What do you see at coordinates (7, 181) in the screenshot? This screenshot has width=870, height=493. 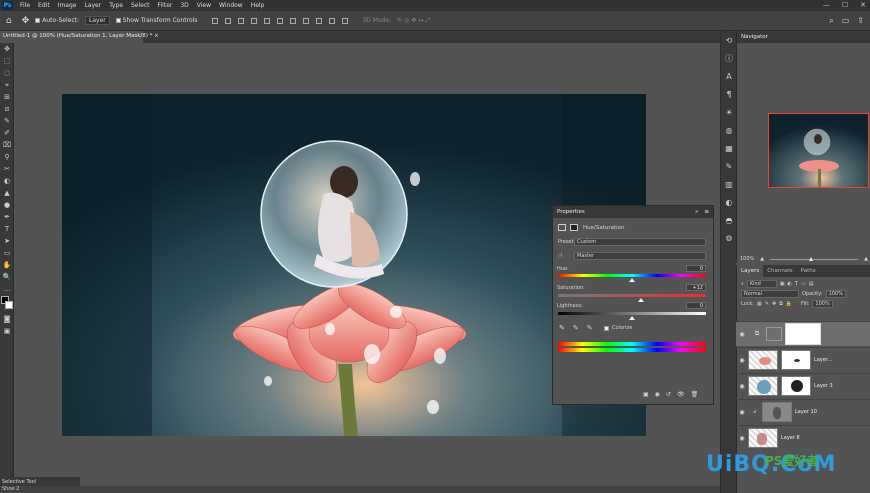 I see `eraser-tool-icon: ◐` at bounding box center [7, 181].